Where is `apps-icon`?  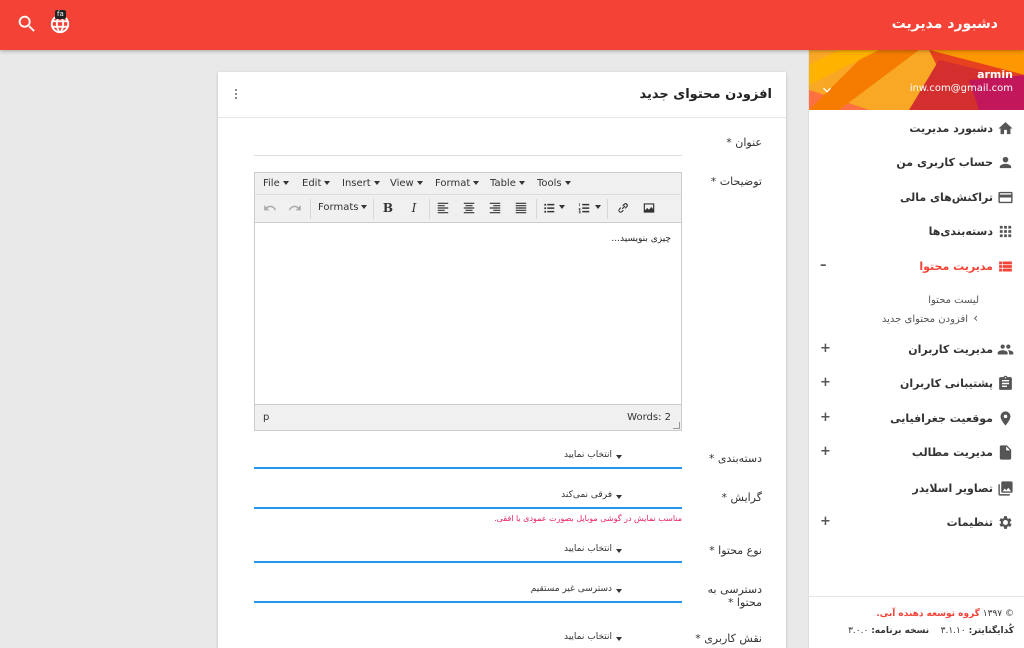
apps-icon is located at coordinates (1005, 231).